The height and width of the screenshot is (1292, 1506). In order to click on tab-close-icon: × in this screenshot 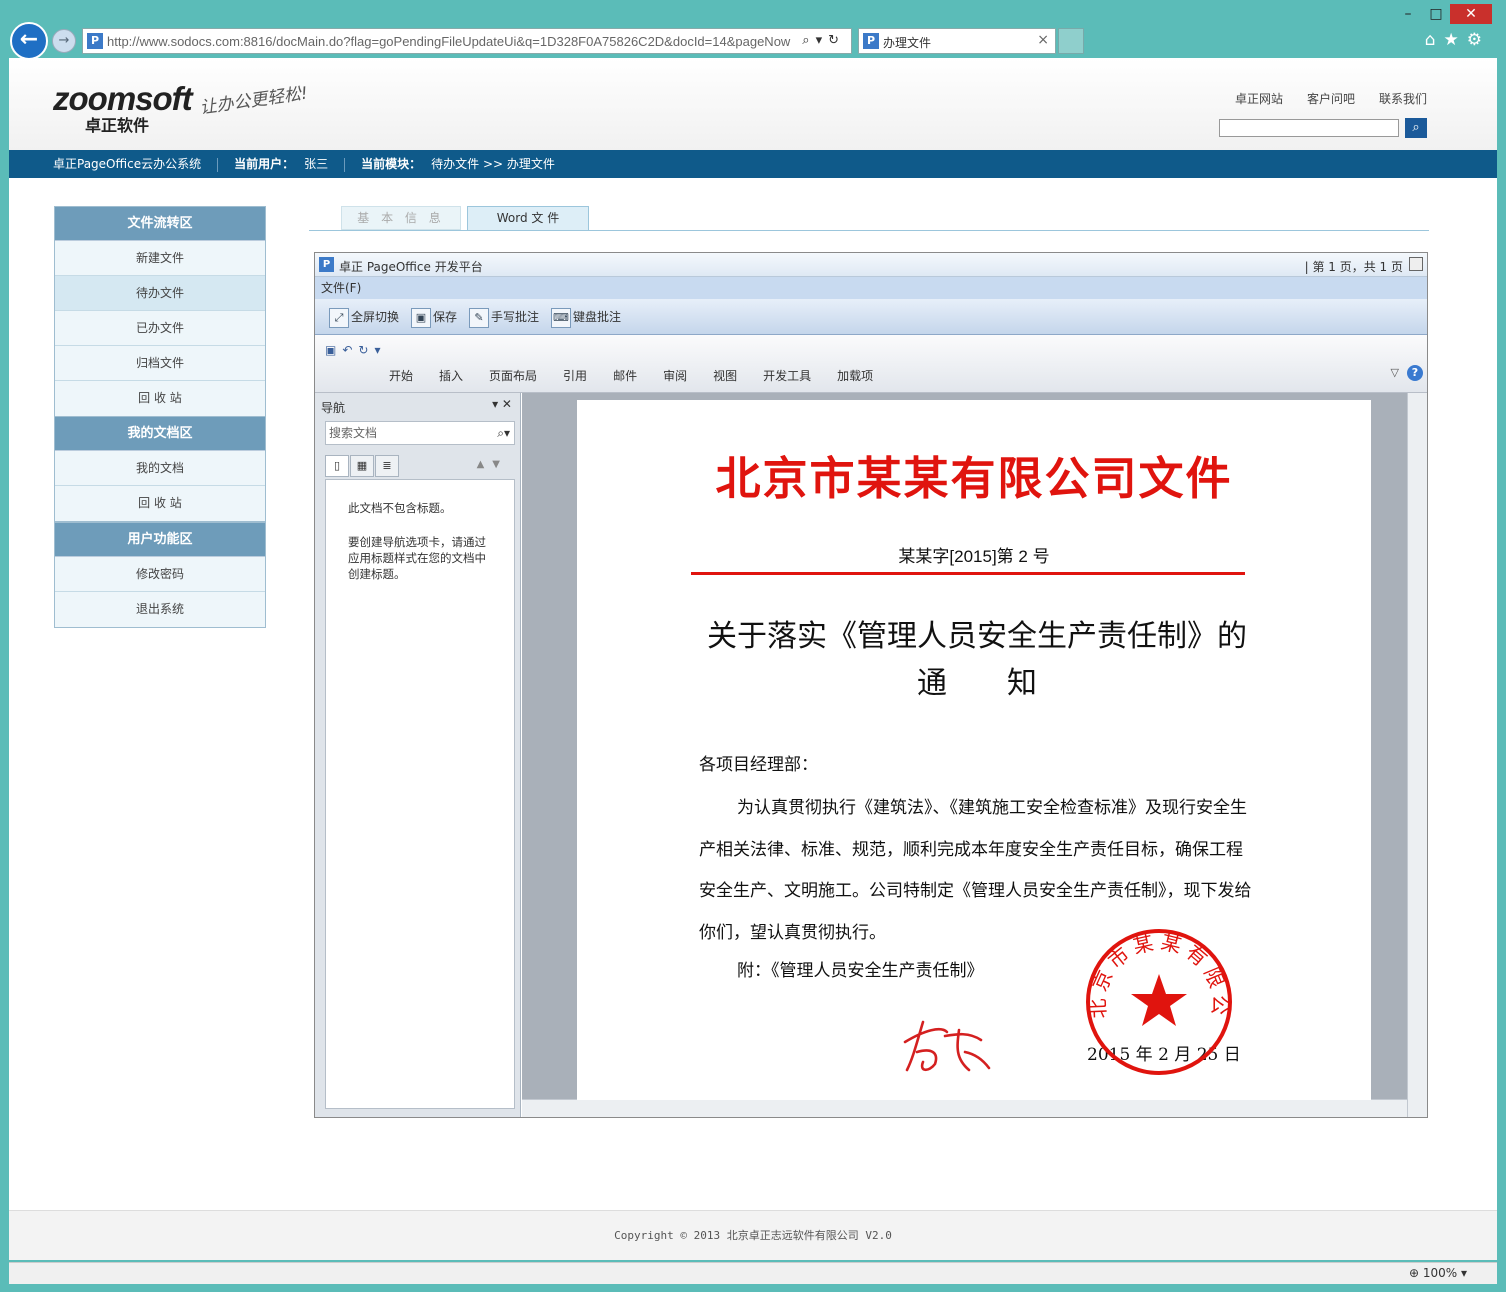, I will do `click(1043, 40)`.